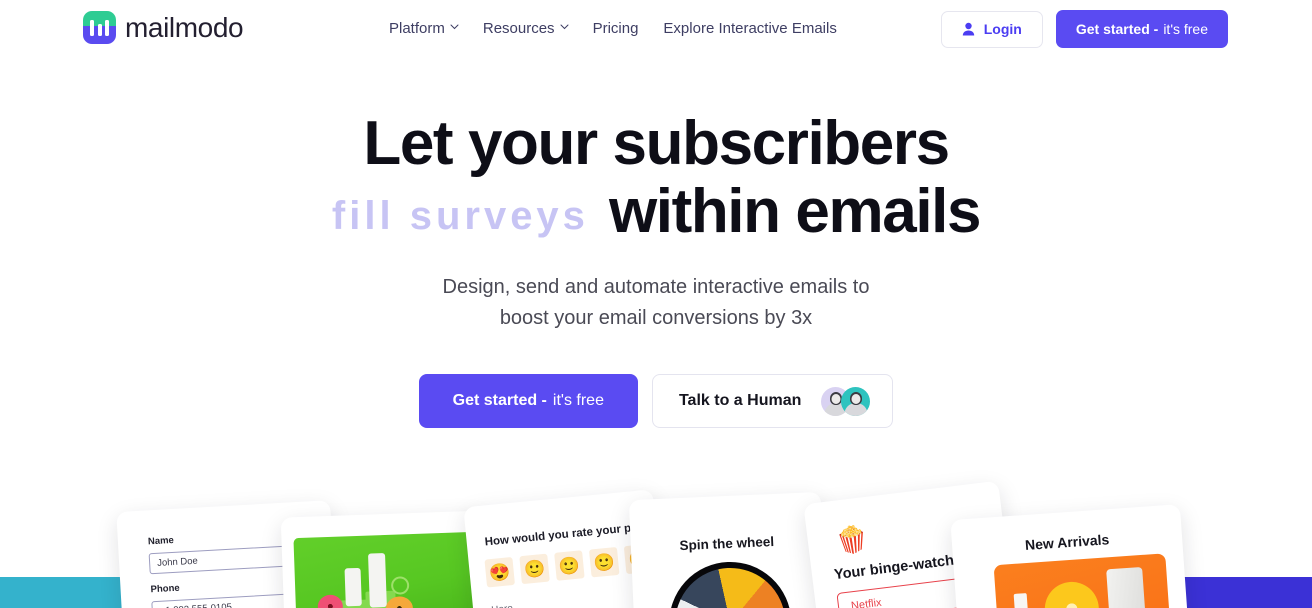 This screenshot has width=1312, height=608. I want to click on hero-headline-line1: Let your subscribers, so click(656, 143).